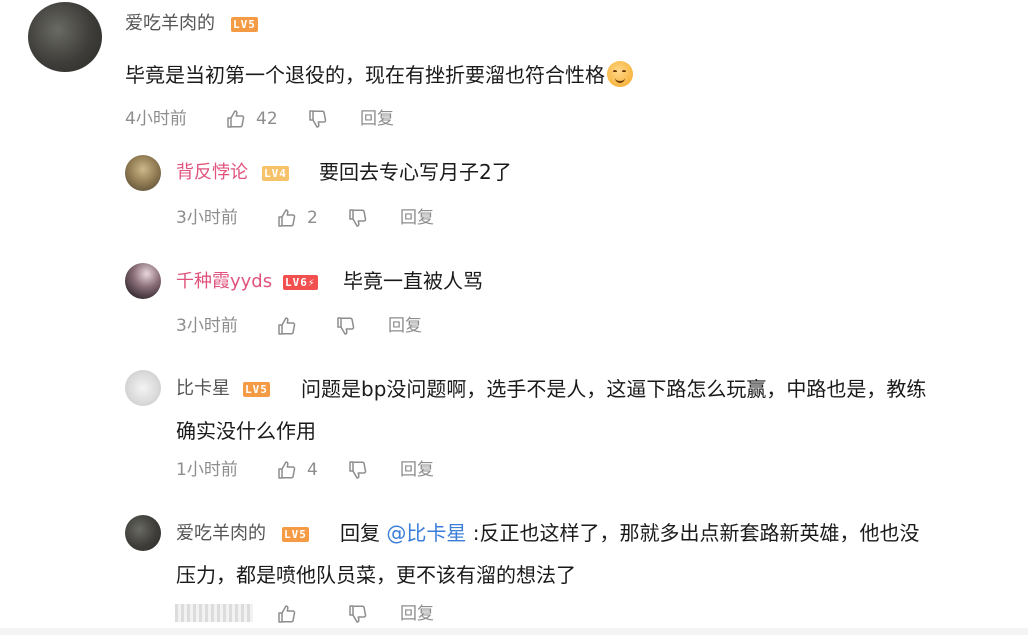 This screenshot has height=635, width=1028. What do you see at coordinates (203, 389) in the screenshot?
I see `username: 比卡星` at bounding box center [203, 389].